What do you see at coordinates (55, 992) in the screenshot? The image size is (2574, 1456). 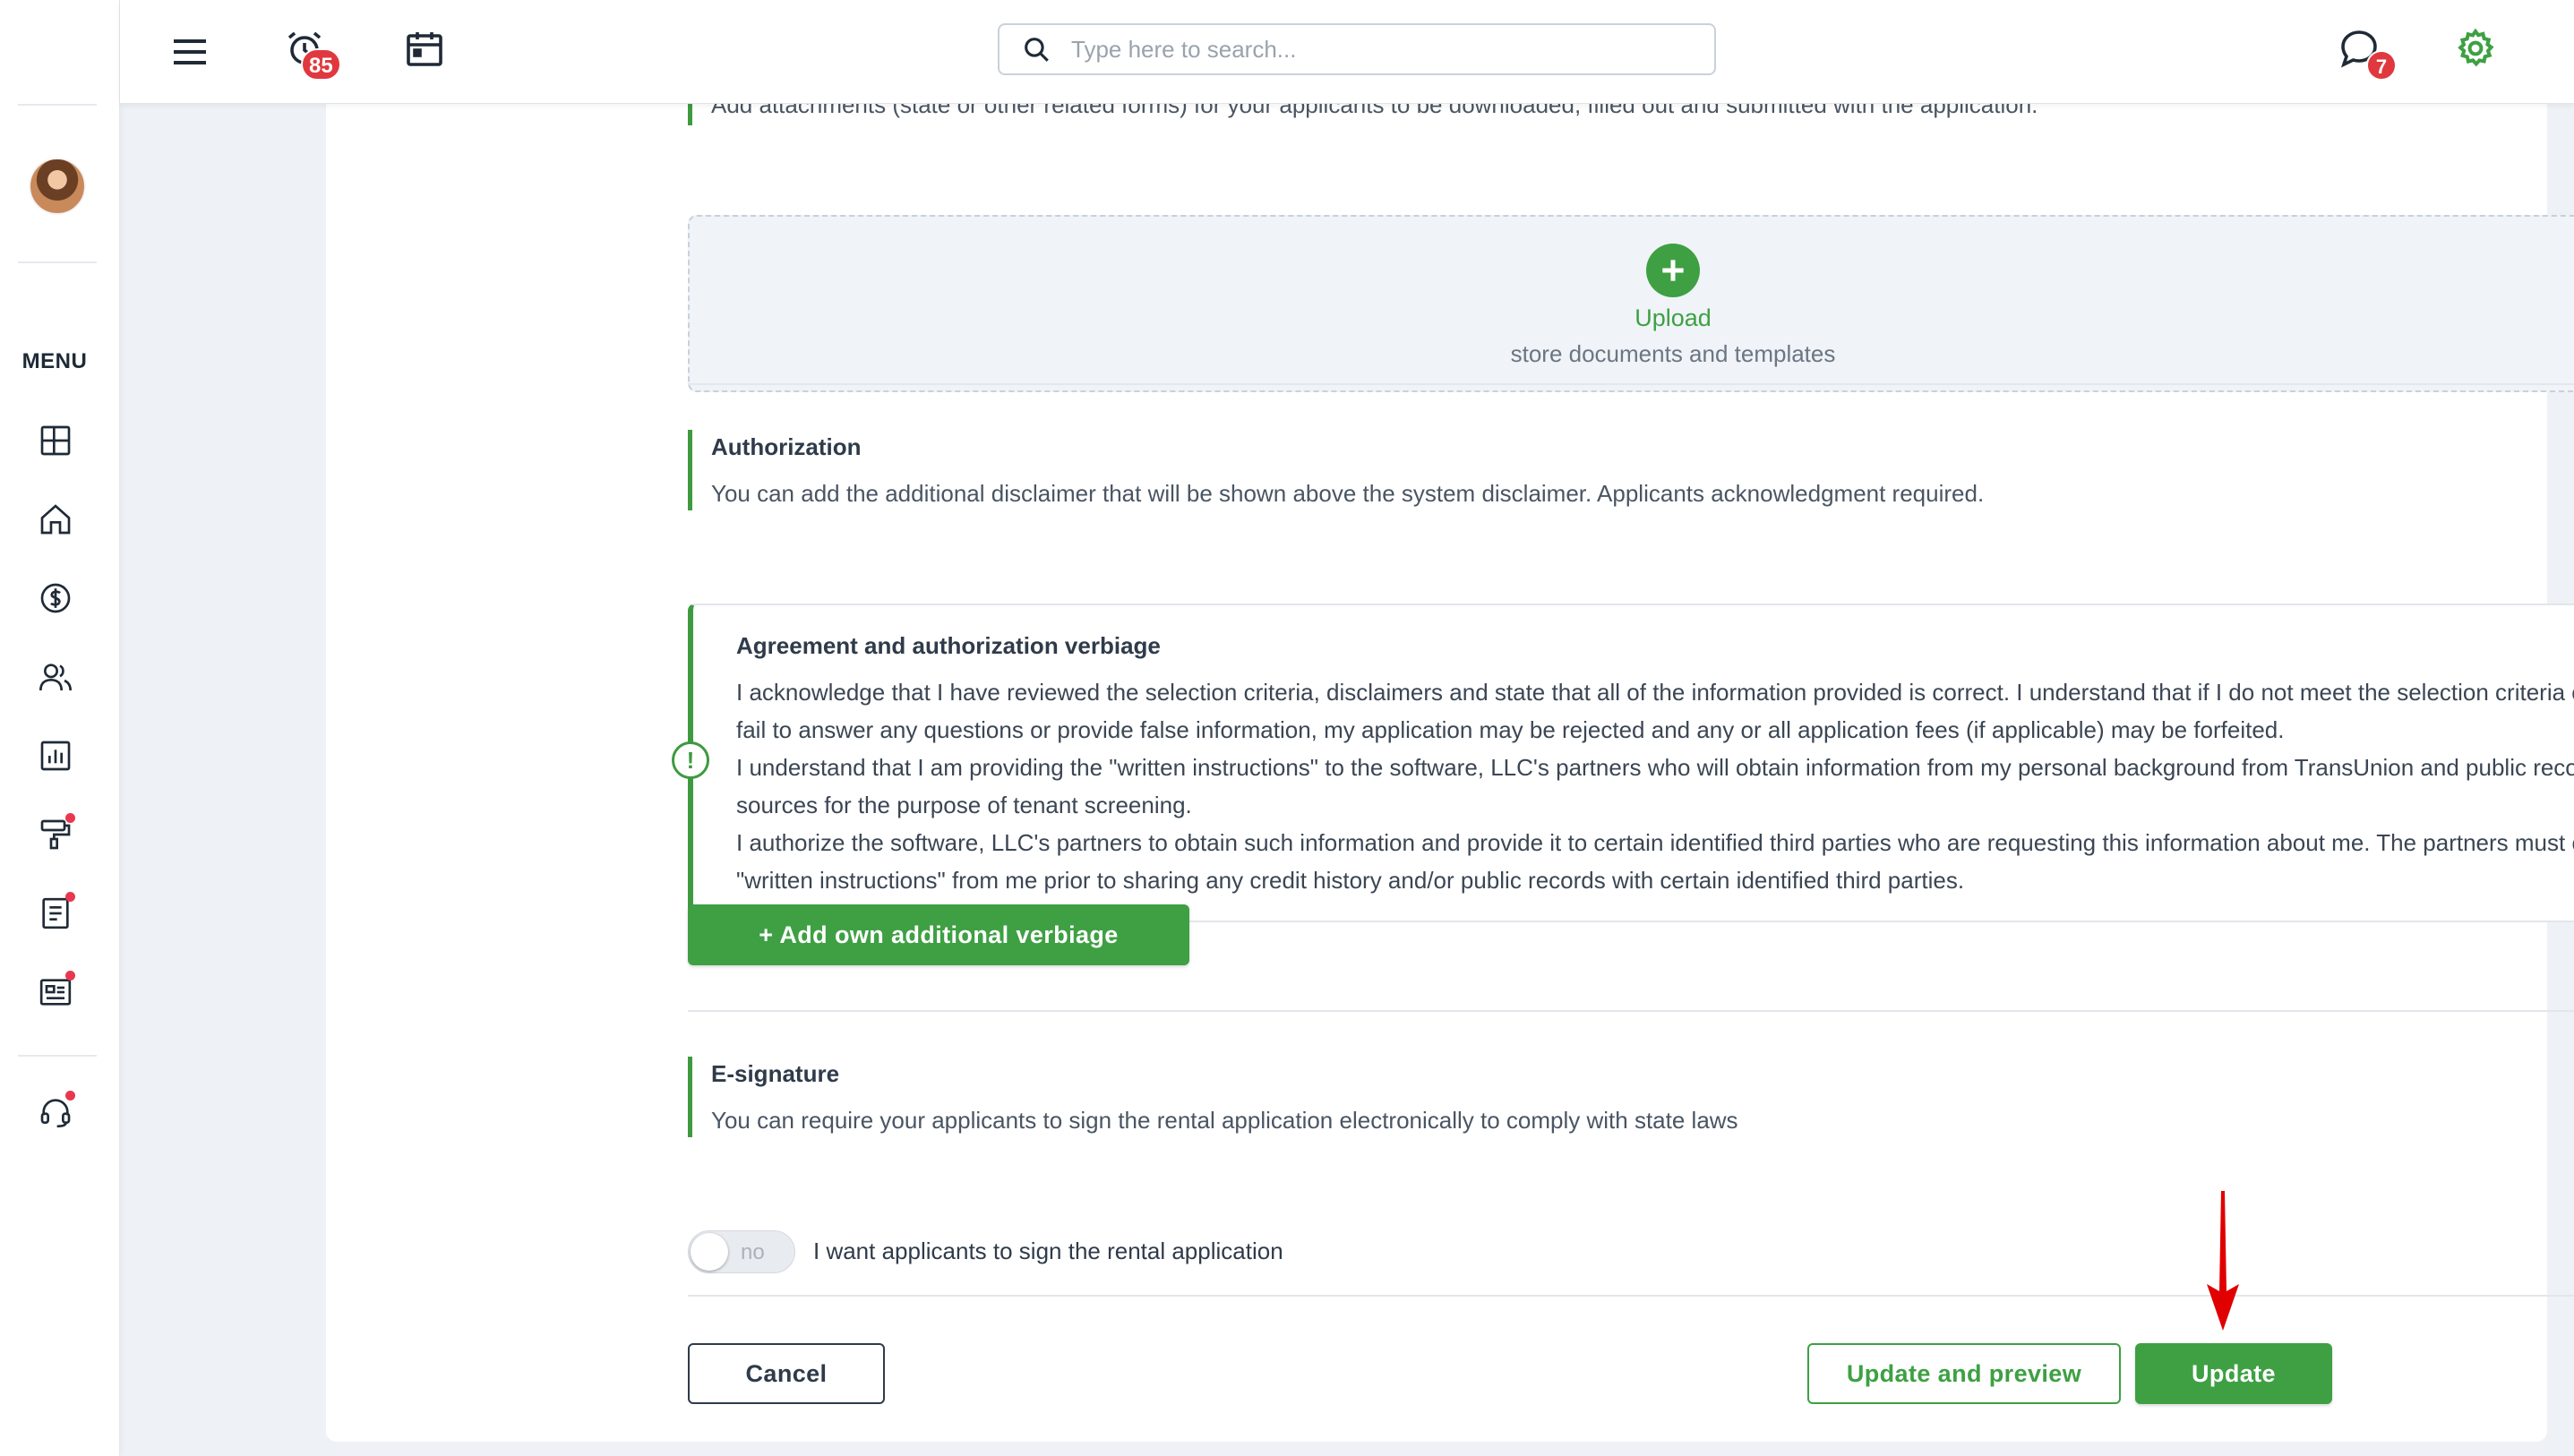 I see `sidebar-item-listings` at bounding box center [55, 992].